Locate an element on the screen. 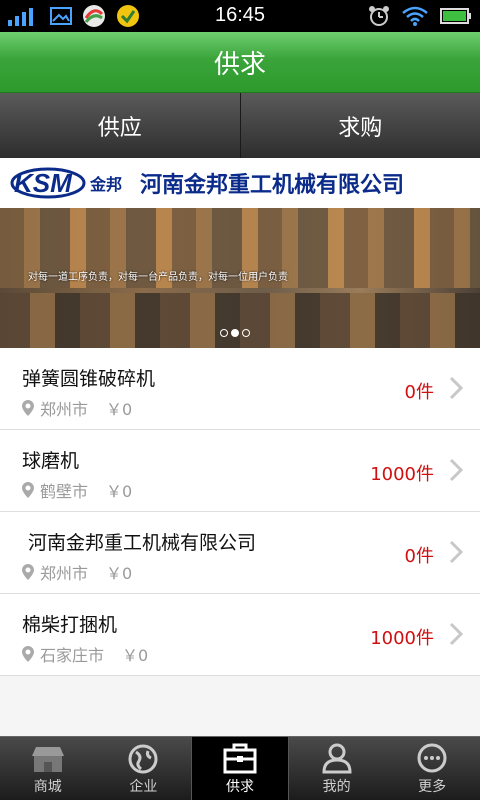  status-bar: 16:45 is located at coordinates (240, 16).